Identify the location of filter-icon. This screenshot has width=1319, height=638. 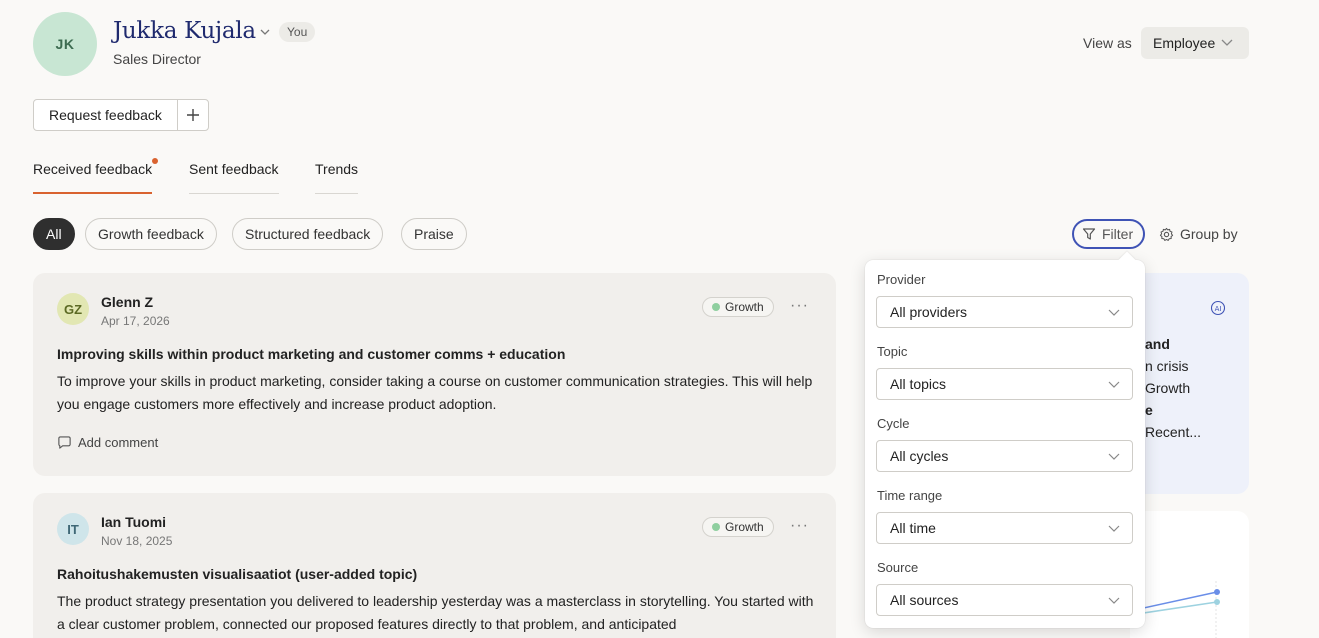
(1089, 234).